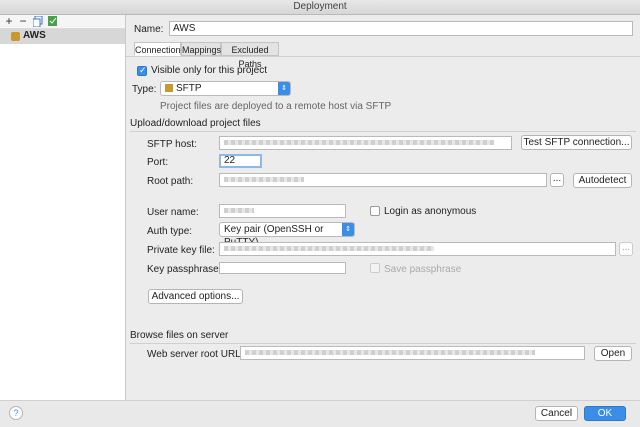  What do you see at coordinates (23, 21) in the screenshot?
I see `remove-server-button: −` at bounding box center [23, 21].